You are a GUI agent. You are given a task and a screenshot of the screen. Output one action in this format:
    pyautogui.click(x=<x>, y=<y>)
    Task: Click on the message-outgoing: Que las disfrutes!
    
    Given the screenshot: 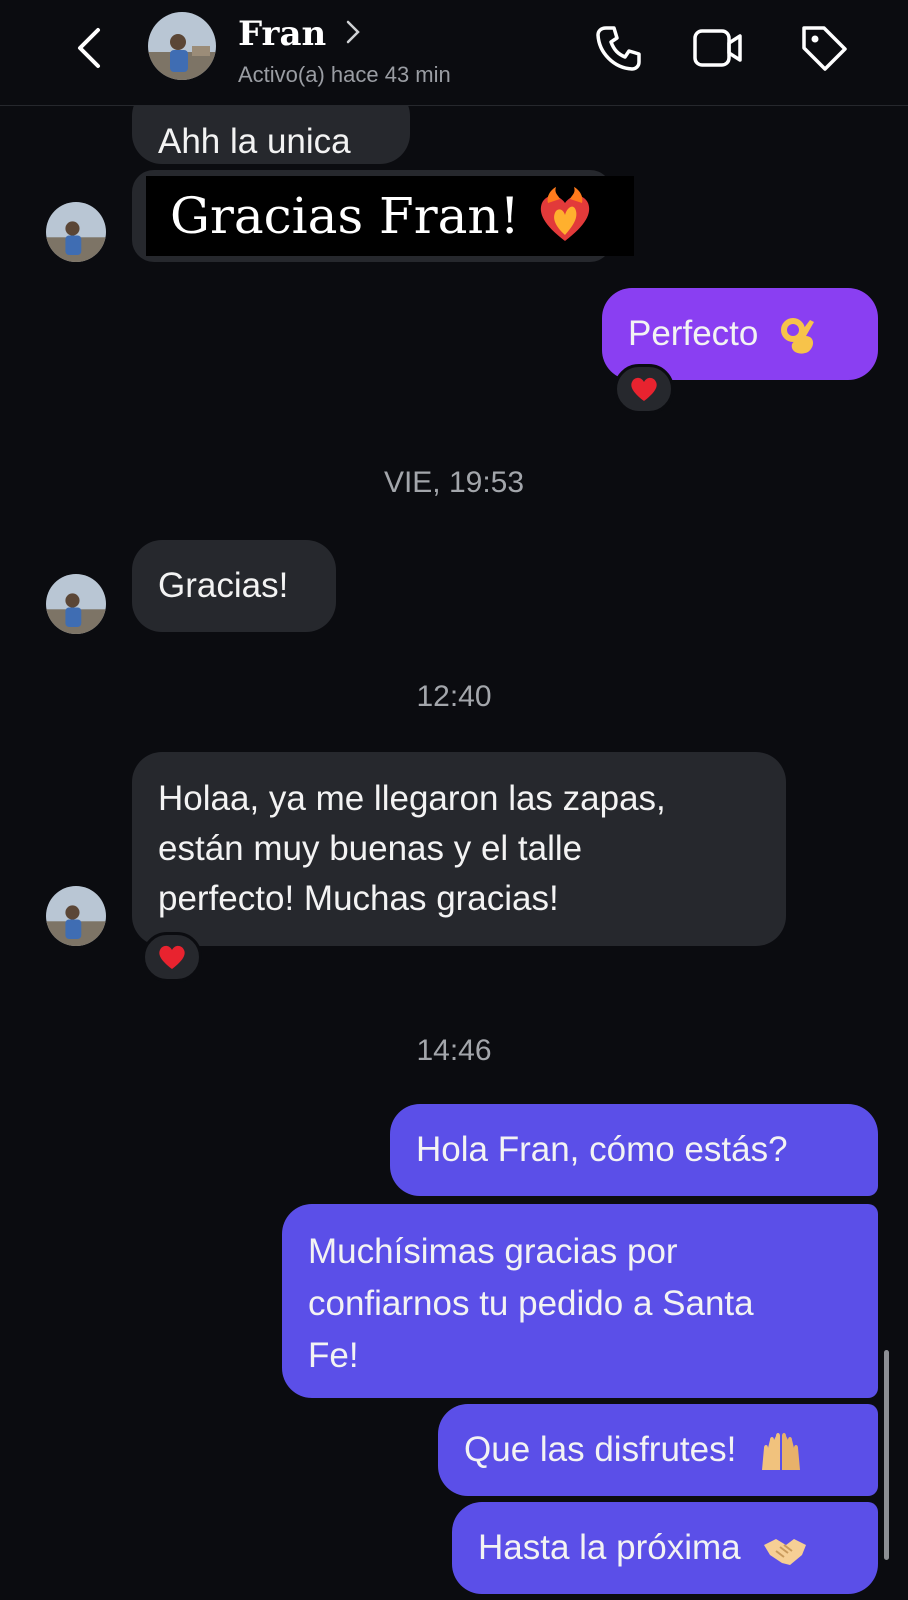 What is the action you would take?
    pyautogui.click(x=658, y=1450)
    